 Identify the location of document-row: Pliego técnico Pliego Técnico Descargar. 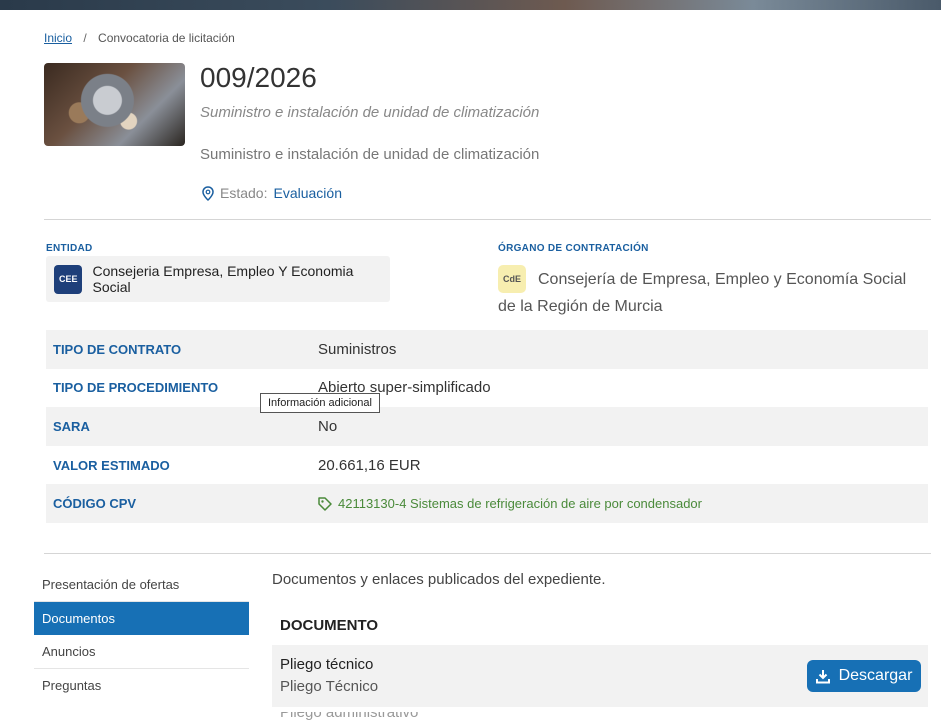
(600, 676).